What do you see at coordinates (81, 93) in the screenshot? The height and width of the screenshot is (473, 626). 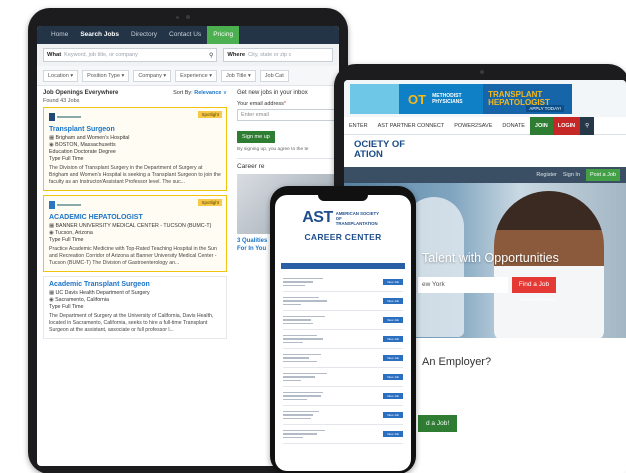 I see `list-heading: Job Openings Everywhere` at bounding box center [81, 93].